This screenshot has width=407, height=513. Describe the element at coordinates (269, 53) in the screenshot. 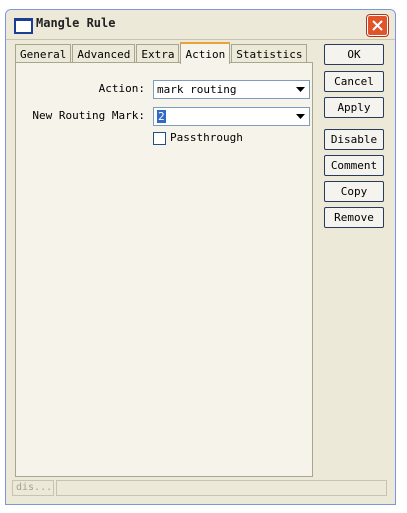

I see `tab-statistics: Statistics` at that location.